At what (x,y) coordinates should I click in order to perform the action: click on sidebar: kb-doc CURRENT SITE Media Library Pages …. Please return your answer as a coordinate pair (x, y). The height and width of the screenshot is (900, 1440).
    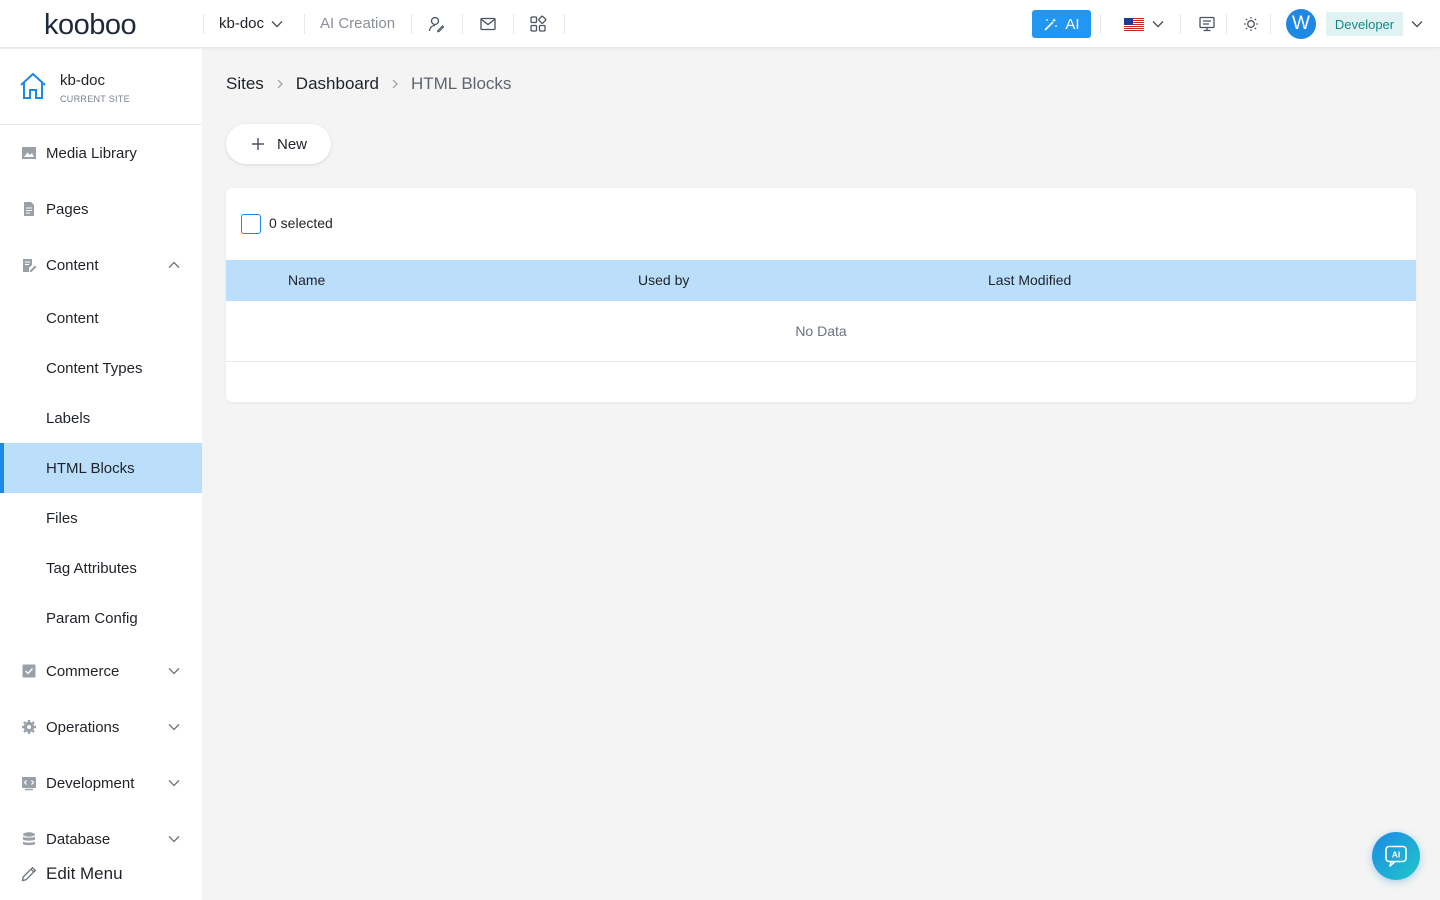
    Looking at the image, I should click on (101, 474).